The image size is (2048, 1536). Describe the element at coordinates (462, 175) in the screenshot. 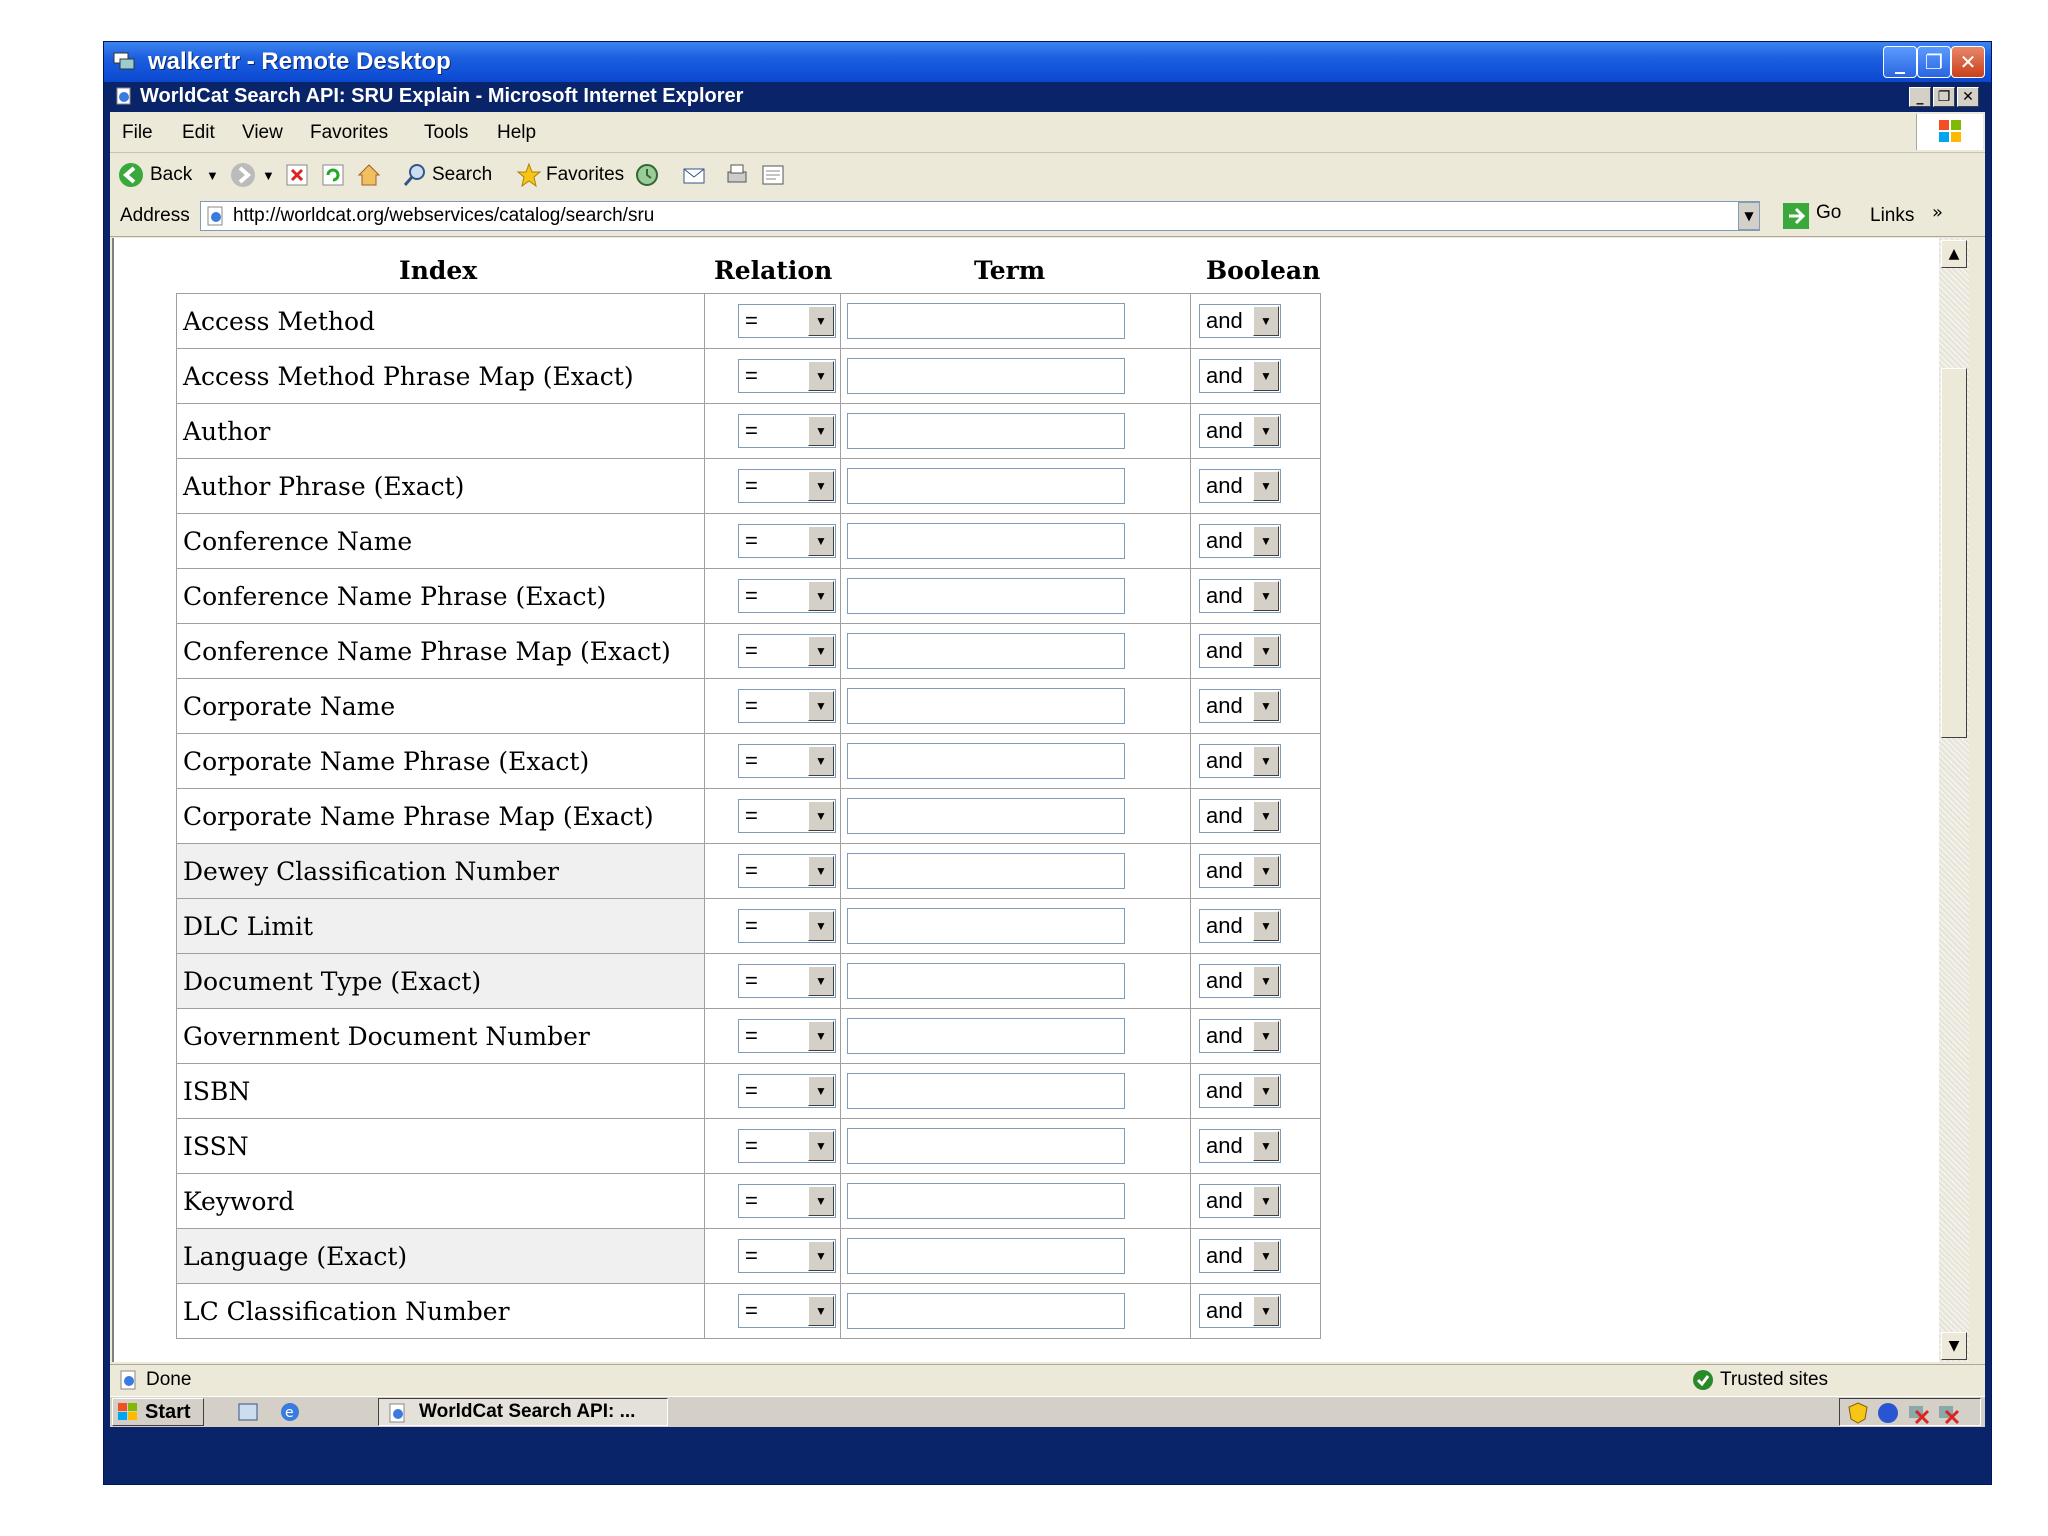

I see `search-button: Search` at that location.